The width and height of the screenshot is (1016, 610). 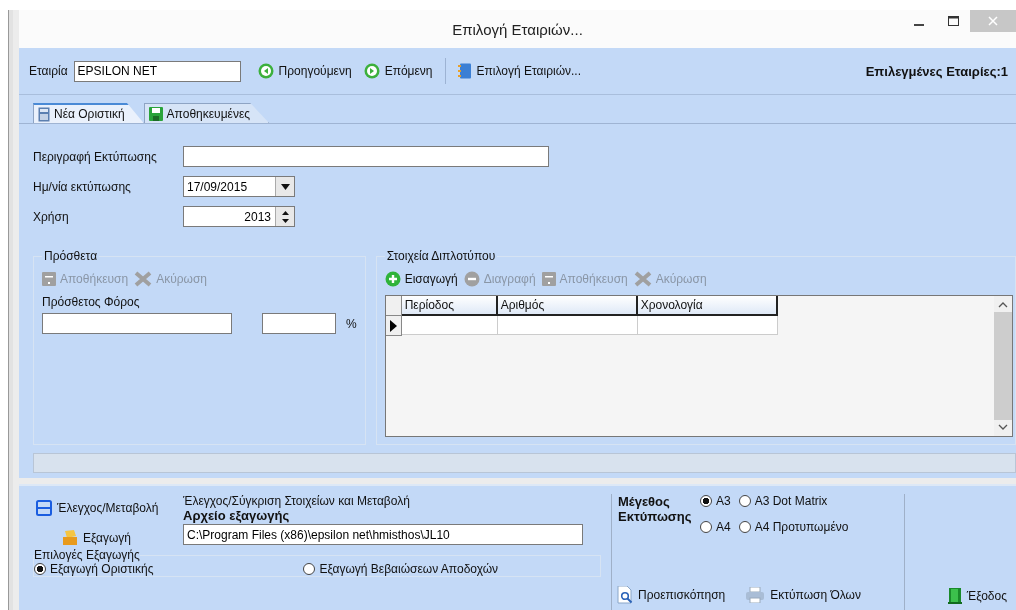 I want to click on scroll-up-icon, so click(x=1003, y=305).